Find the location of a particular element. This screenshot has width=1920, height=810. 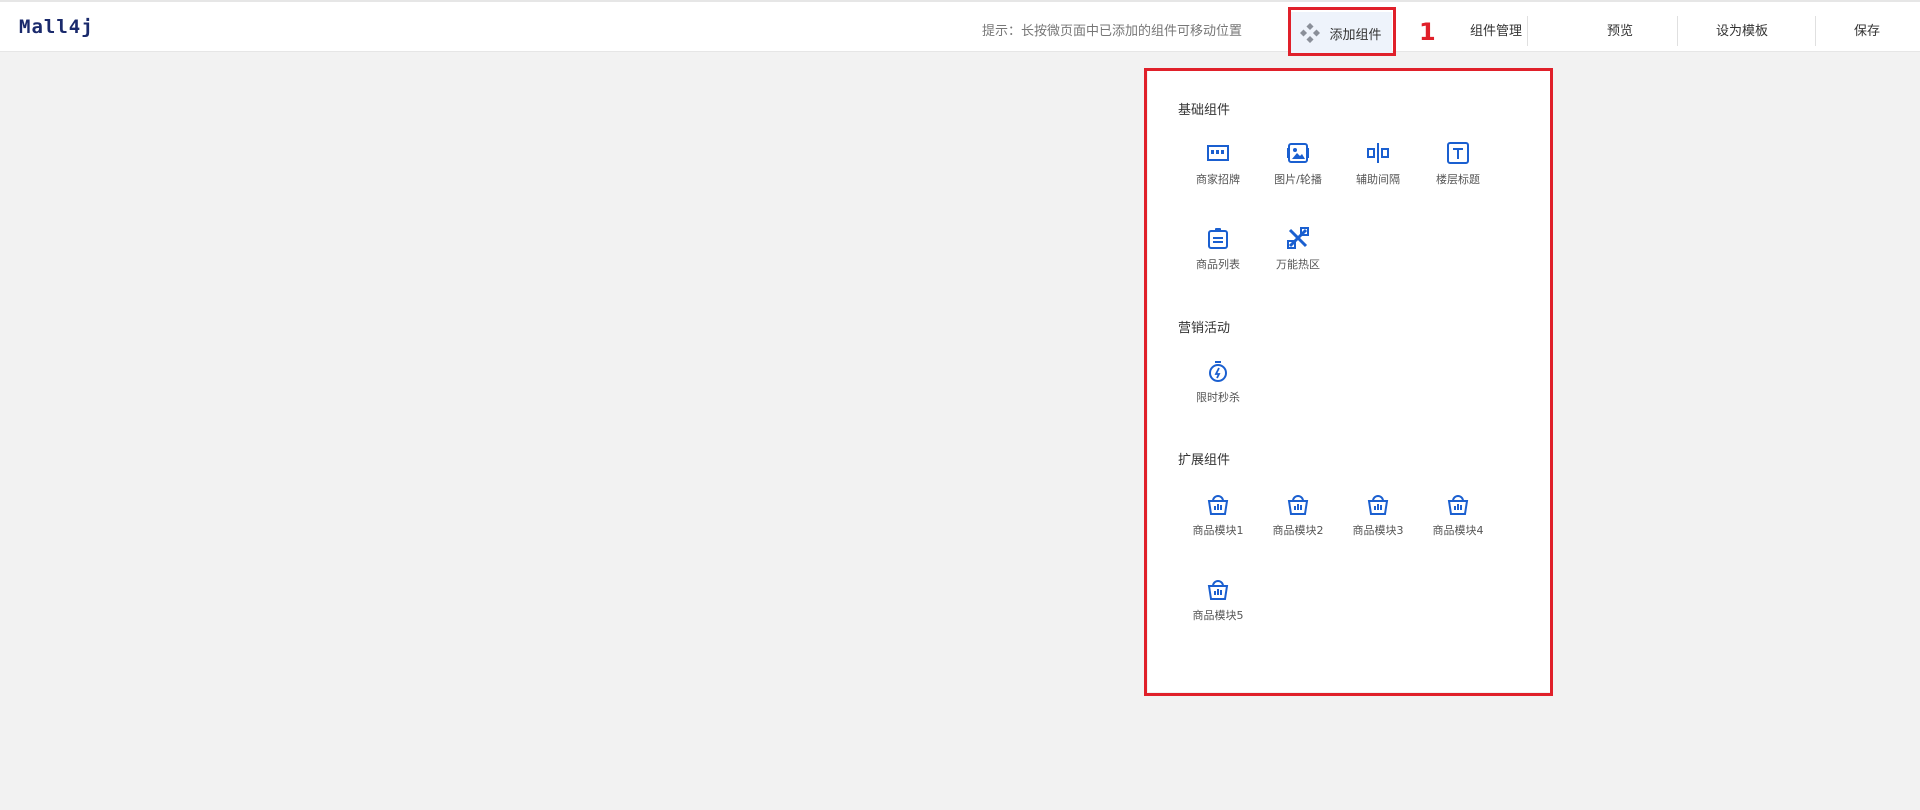

component-label: 商品模块5 is located at coordinates (1218, 615).